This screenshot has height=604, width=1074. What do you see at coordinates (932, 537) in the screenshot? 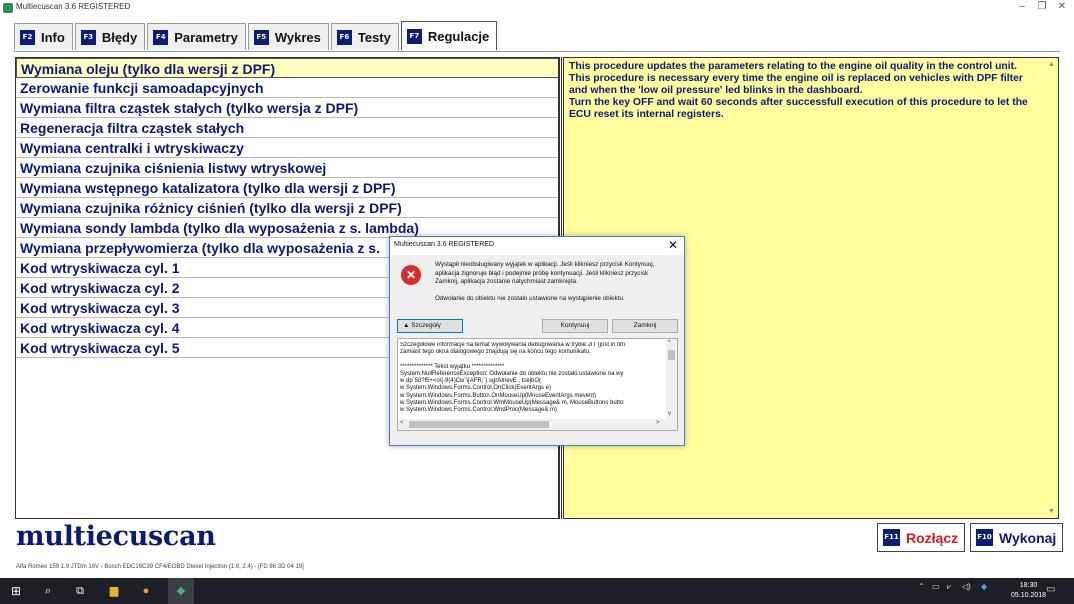
I see `disconnect-label: Rozłącz` at bounding box center [932, 537].